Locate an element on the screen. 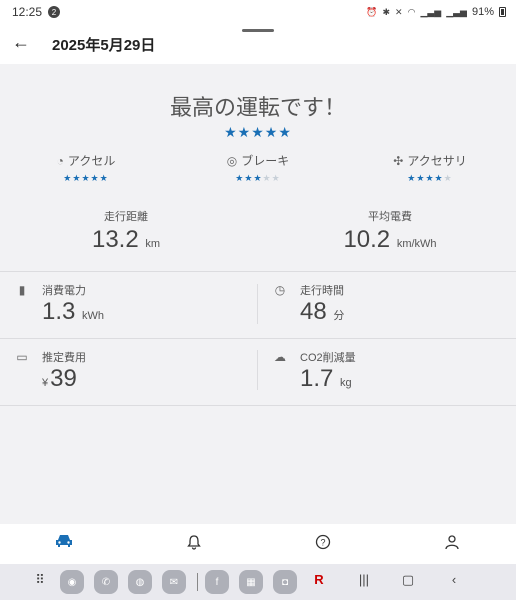  detail-value: 1.3 is located at coordinates (59, 311).